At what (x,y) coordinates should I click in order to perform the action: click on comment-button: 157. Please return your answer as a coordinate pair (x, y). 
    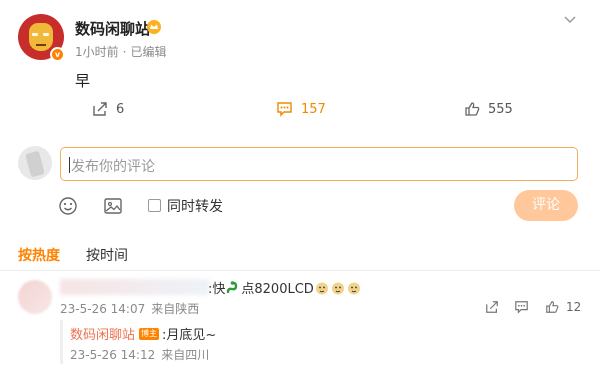
    Looking at the image, I should click on (301, 109).